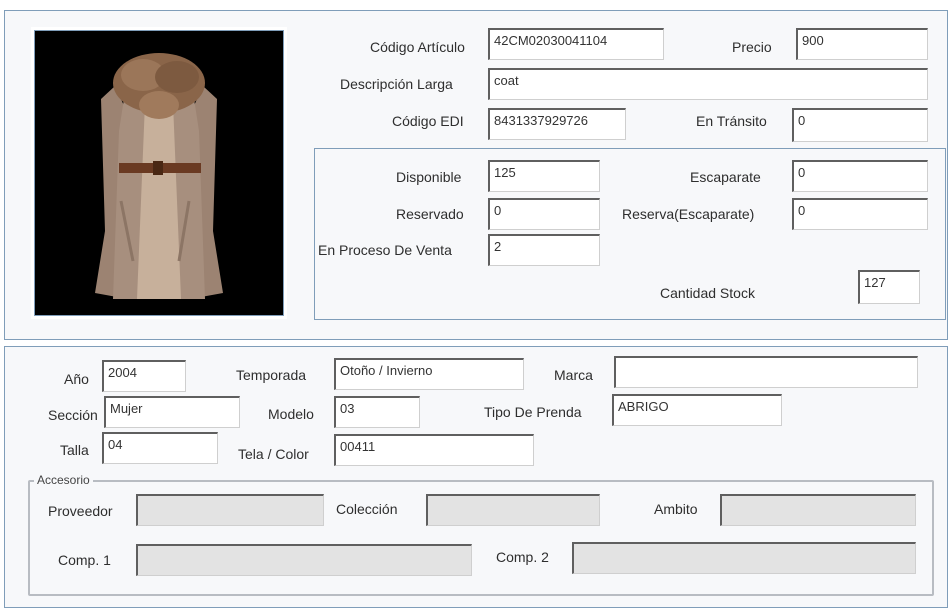  Describe the element at coordinates (557, 124) in the screenshot. I see `codigo-edi-field: 8431337929726` at that location.